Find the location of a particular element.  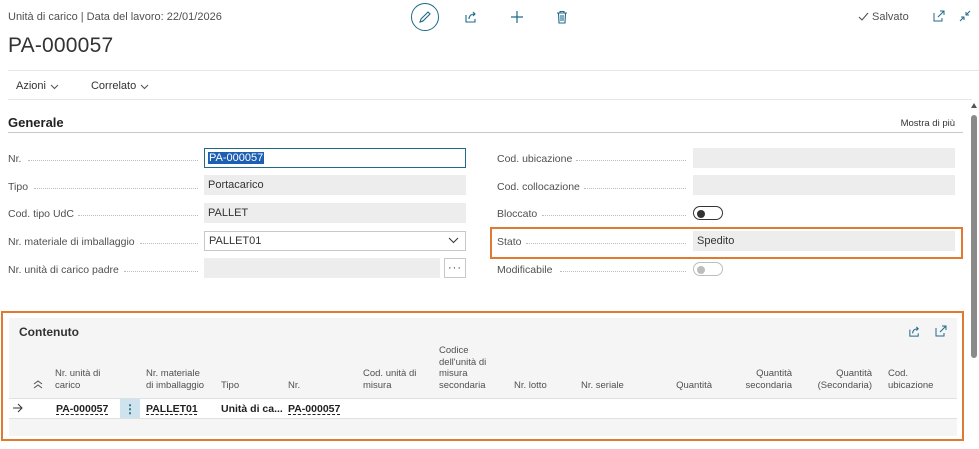

collocazione-field is located at coordinates (824, 185).